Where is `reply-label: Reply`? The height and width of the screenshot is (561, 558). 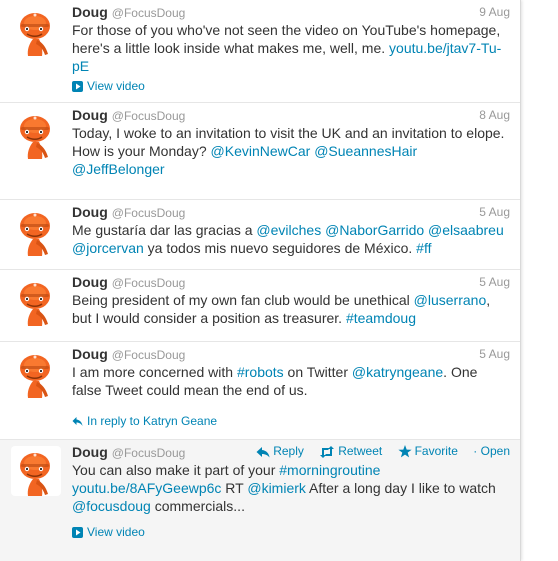
reply-label: Reply is located at coordinates (288, 451).